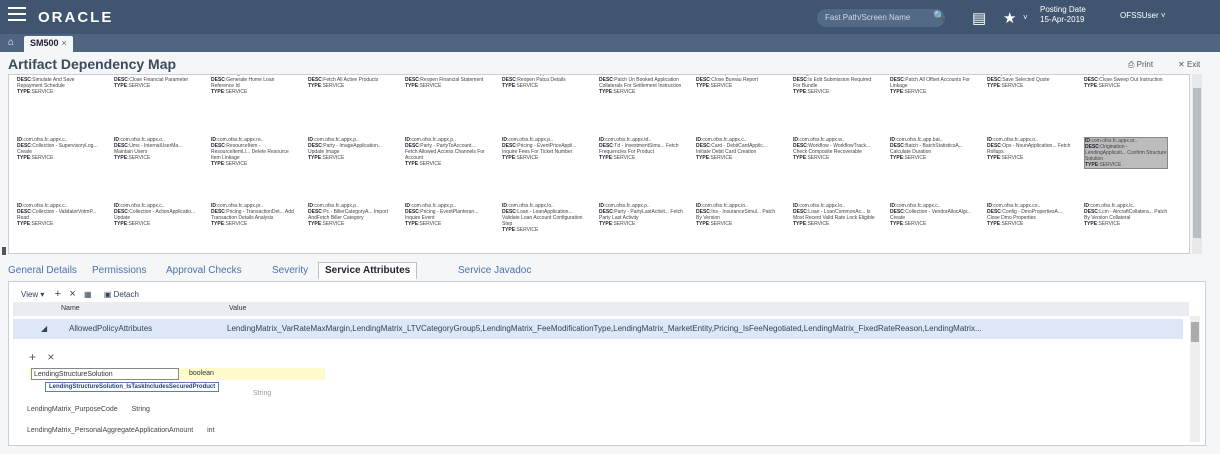 The image size is (1220, 454). What do you see at coordinates (32, 294) in the screenshot?
I see `view-menu: View ▾` at bounding box center [32, 294].